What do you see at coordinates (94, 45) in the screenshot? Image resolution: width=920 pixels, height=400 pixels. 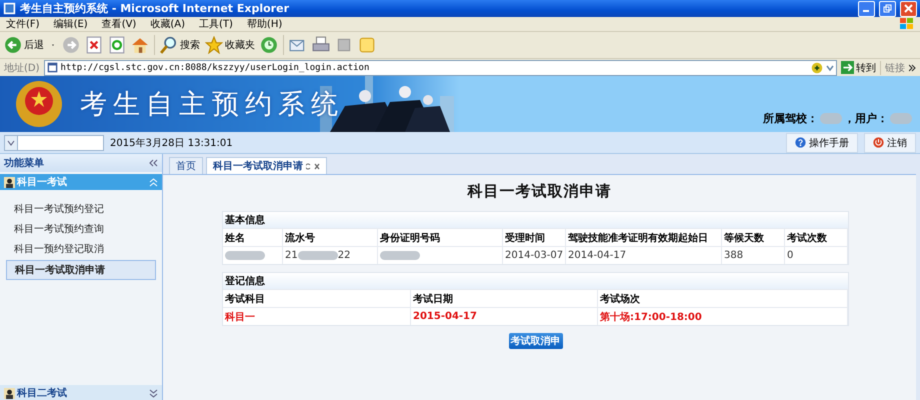 I see `stop-icon` at bounding box center [94, 45].